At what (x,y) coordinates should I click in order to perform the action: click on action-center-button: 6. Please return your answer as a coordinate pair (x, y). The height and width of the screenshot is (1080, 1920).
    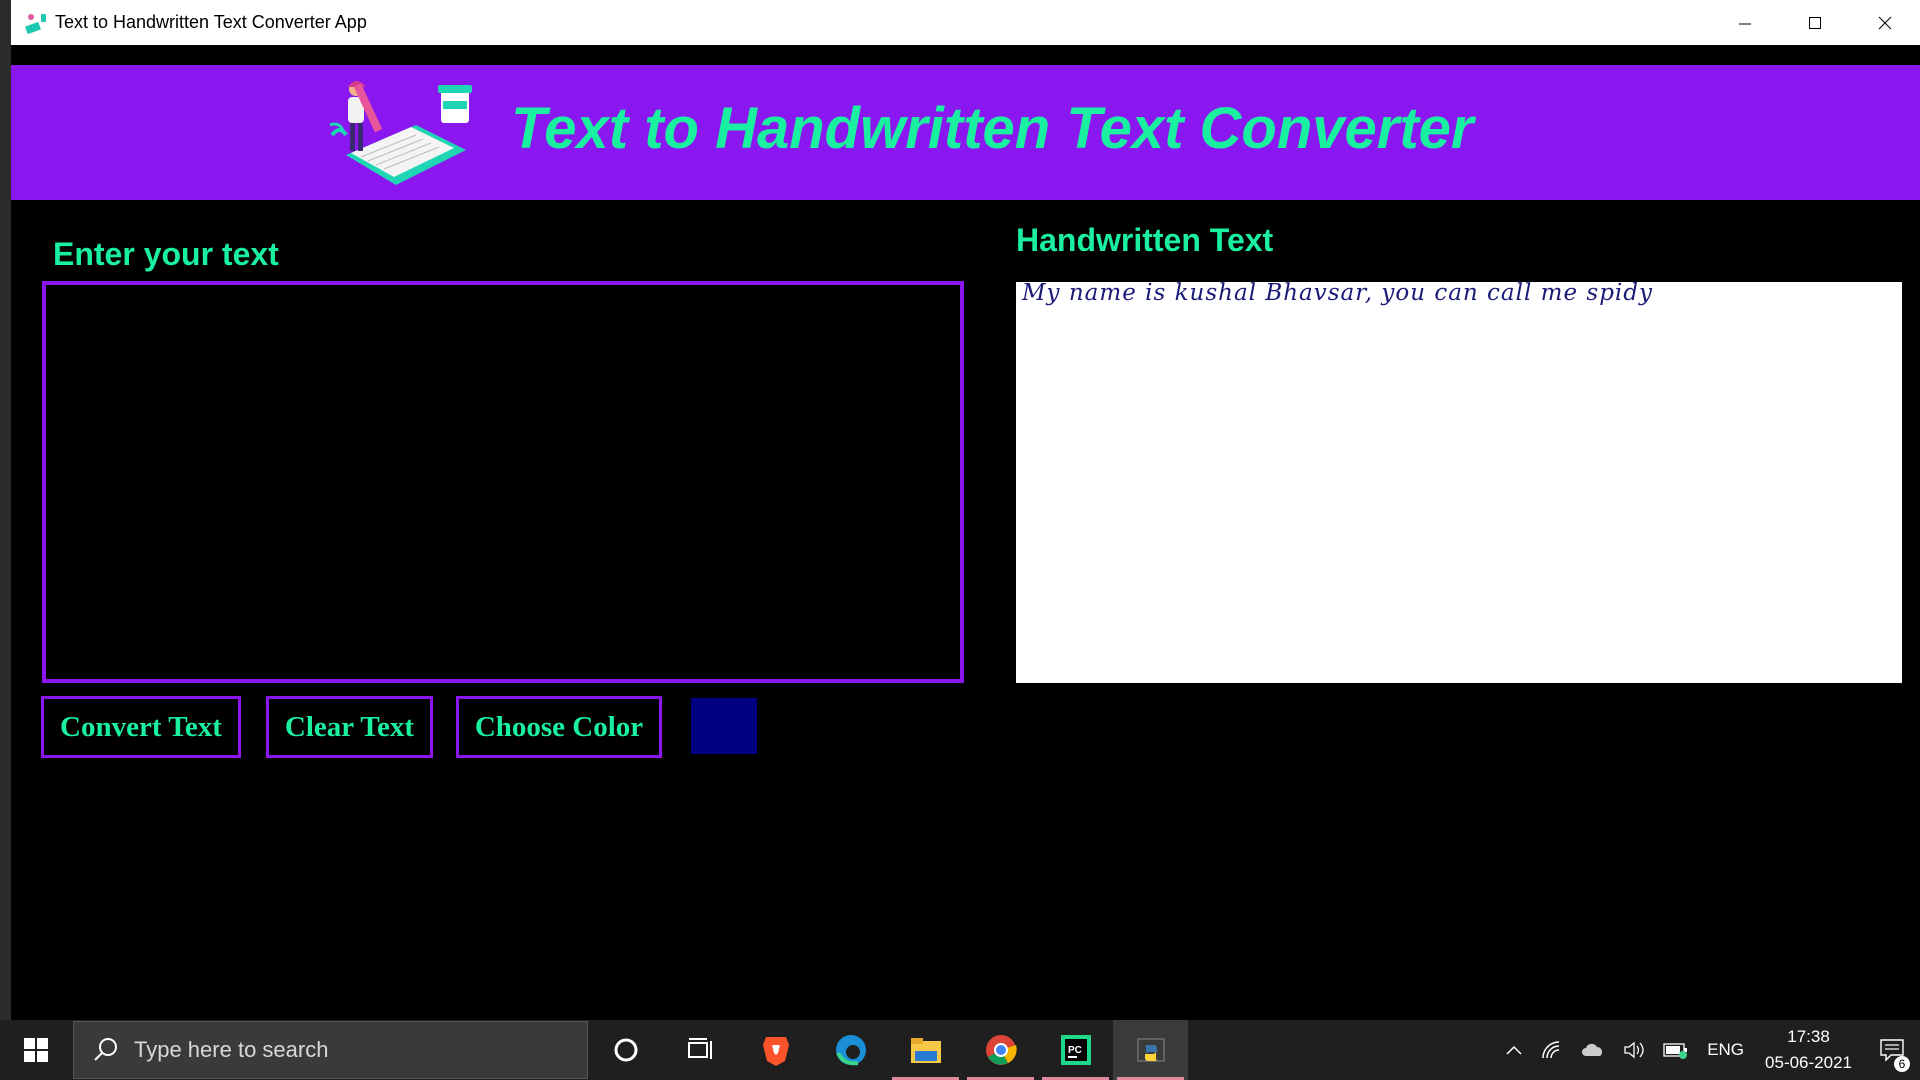
    Looking at the image, I should click on (1892, 1050).